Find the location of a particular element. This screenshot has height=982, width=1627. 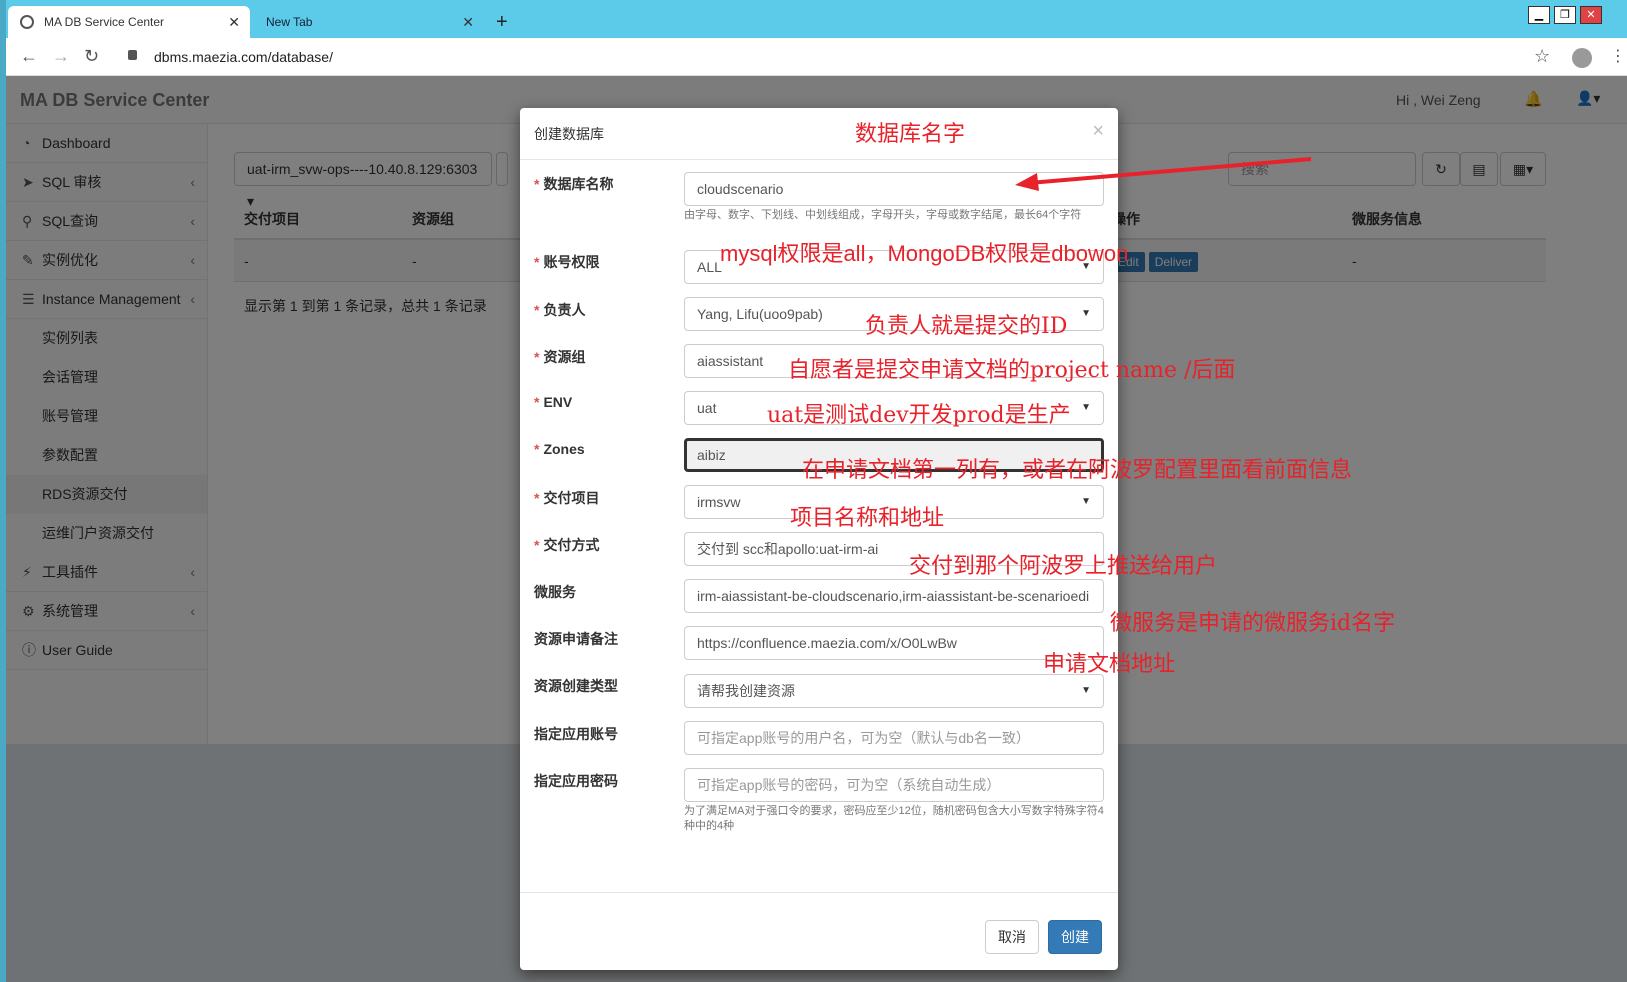

annotation-microservice: 微服务是申请的微服务id名字 is located at coordinates (1253, 623).